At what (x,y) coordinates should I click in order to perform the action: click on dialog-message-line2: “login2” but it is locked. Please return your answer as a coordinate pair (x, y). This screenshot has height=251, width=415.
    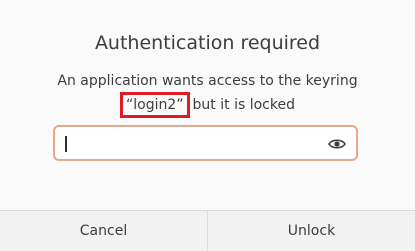
    Looking at the image, I should click on (207, 105).